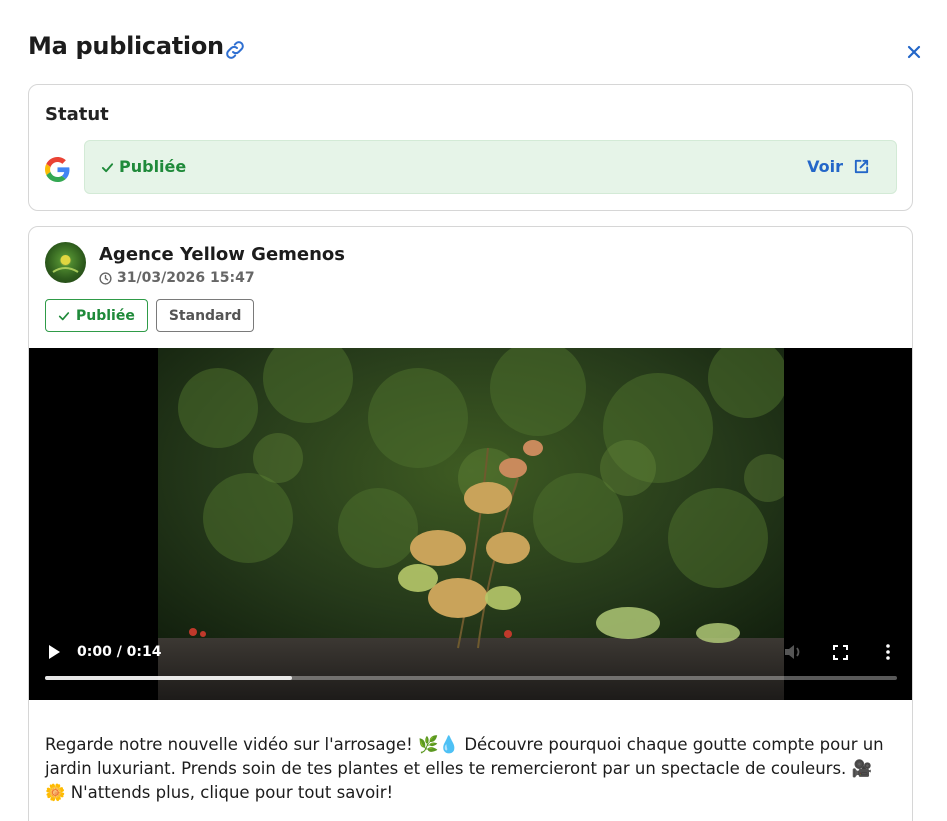 This screenshot has width=947, height=821. I want to click on play-icon, so click(54, 652).